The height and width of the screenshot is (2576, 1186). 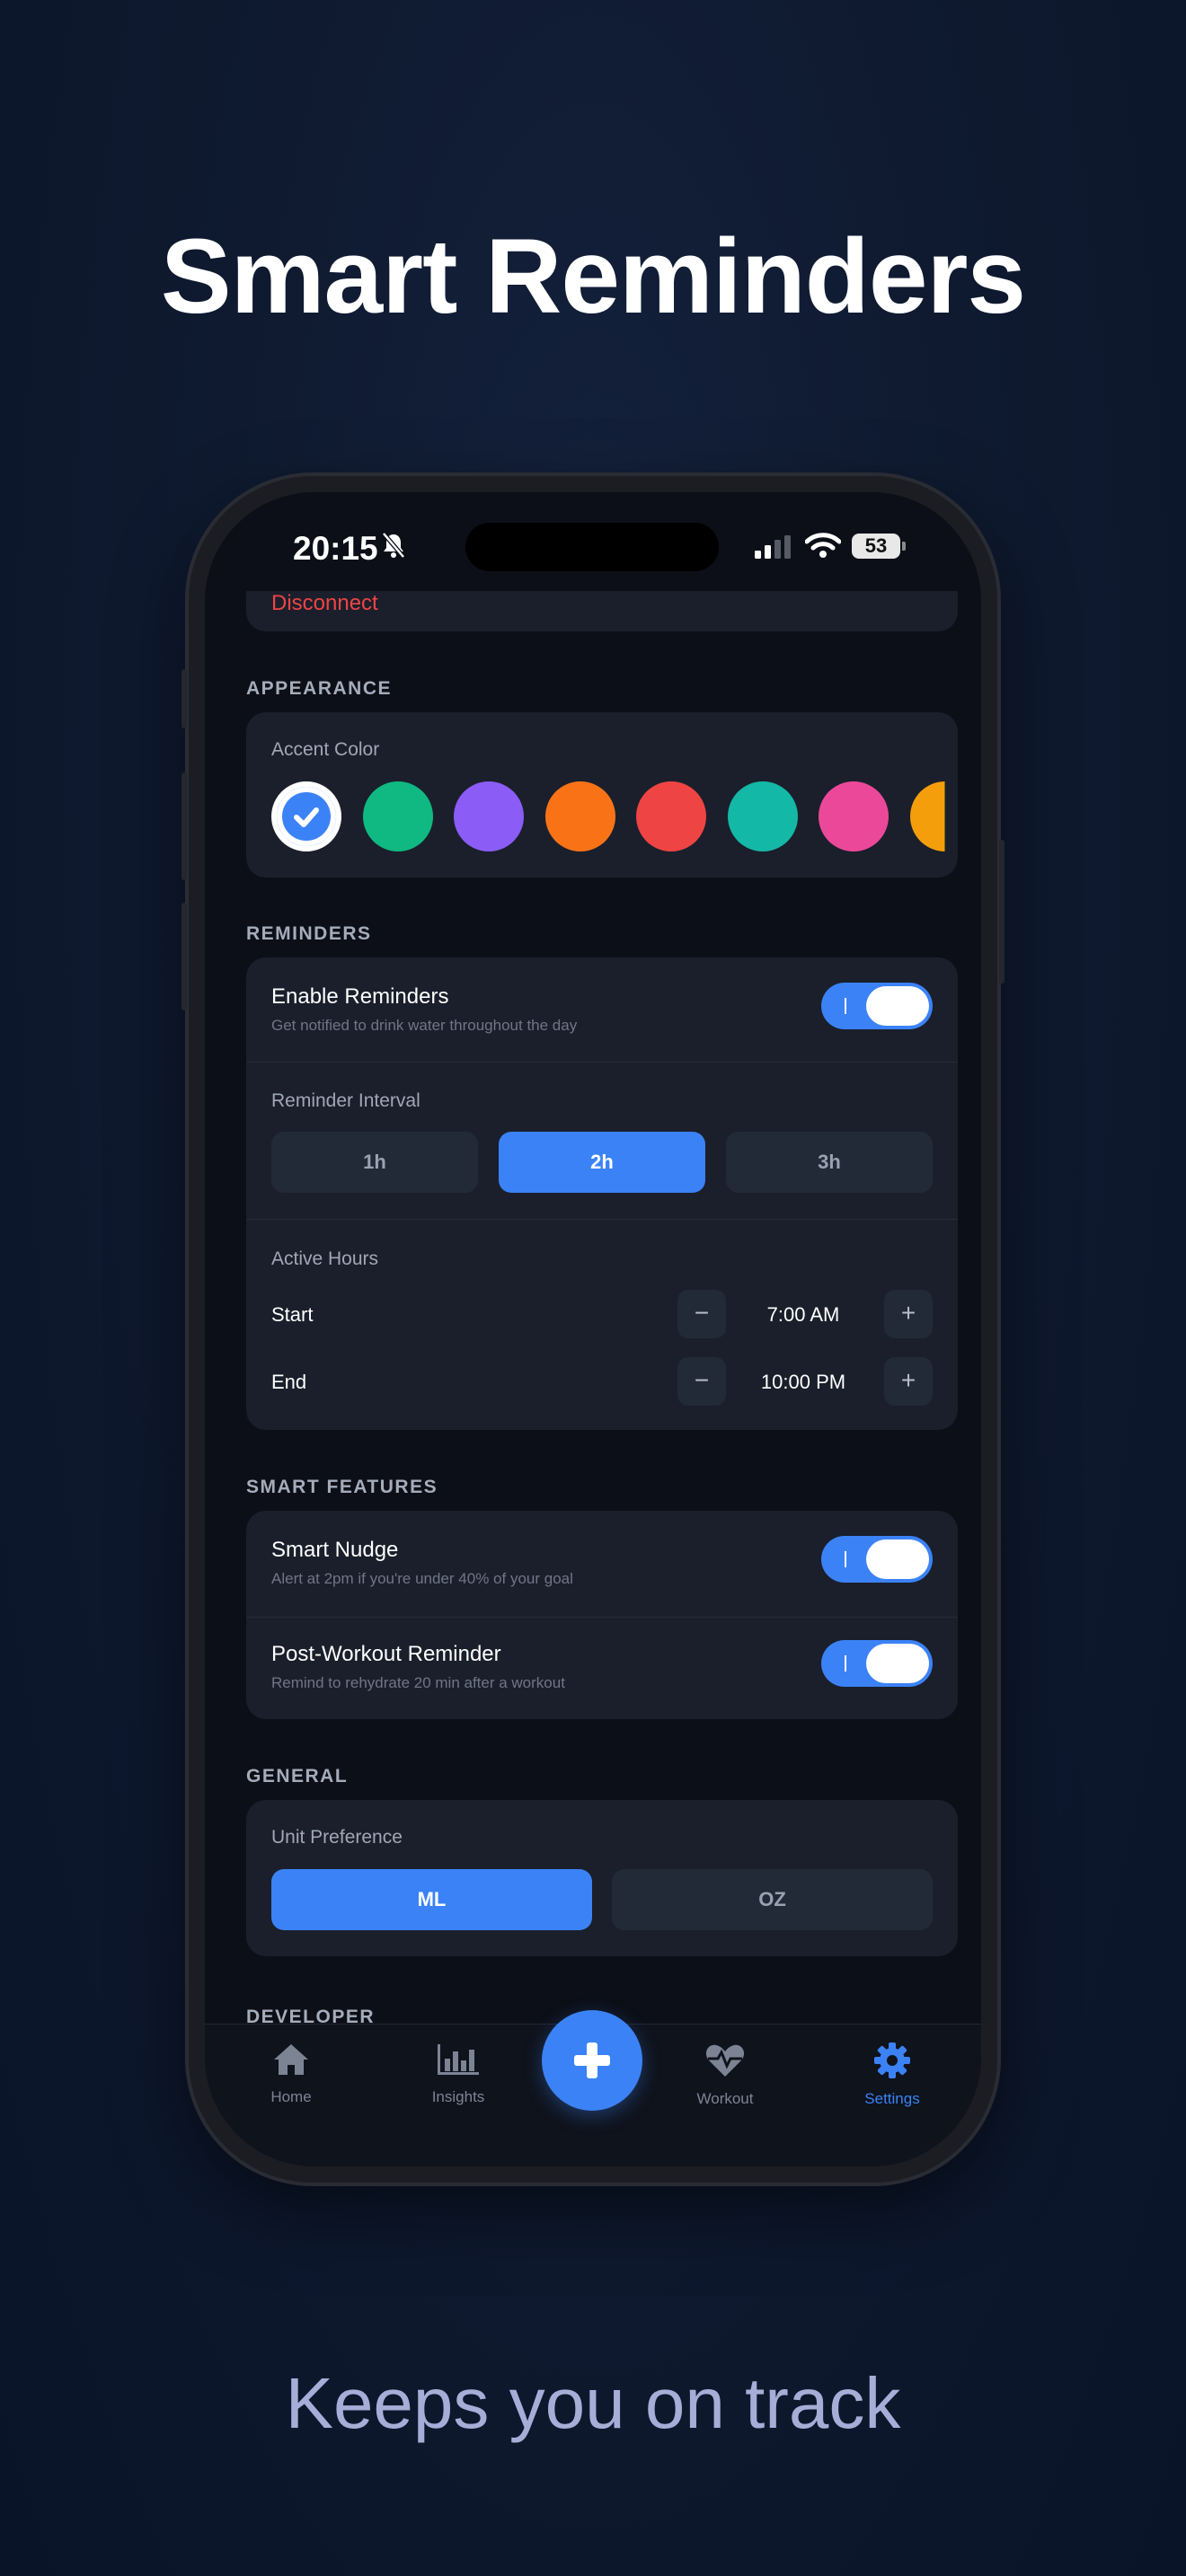 I want to click on tab-workout: Workout, so click(x=725, y=2075).